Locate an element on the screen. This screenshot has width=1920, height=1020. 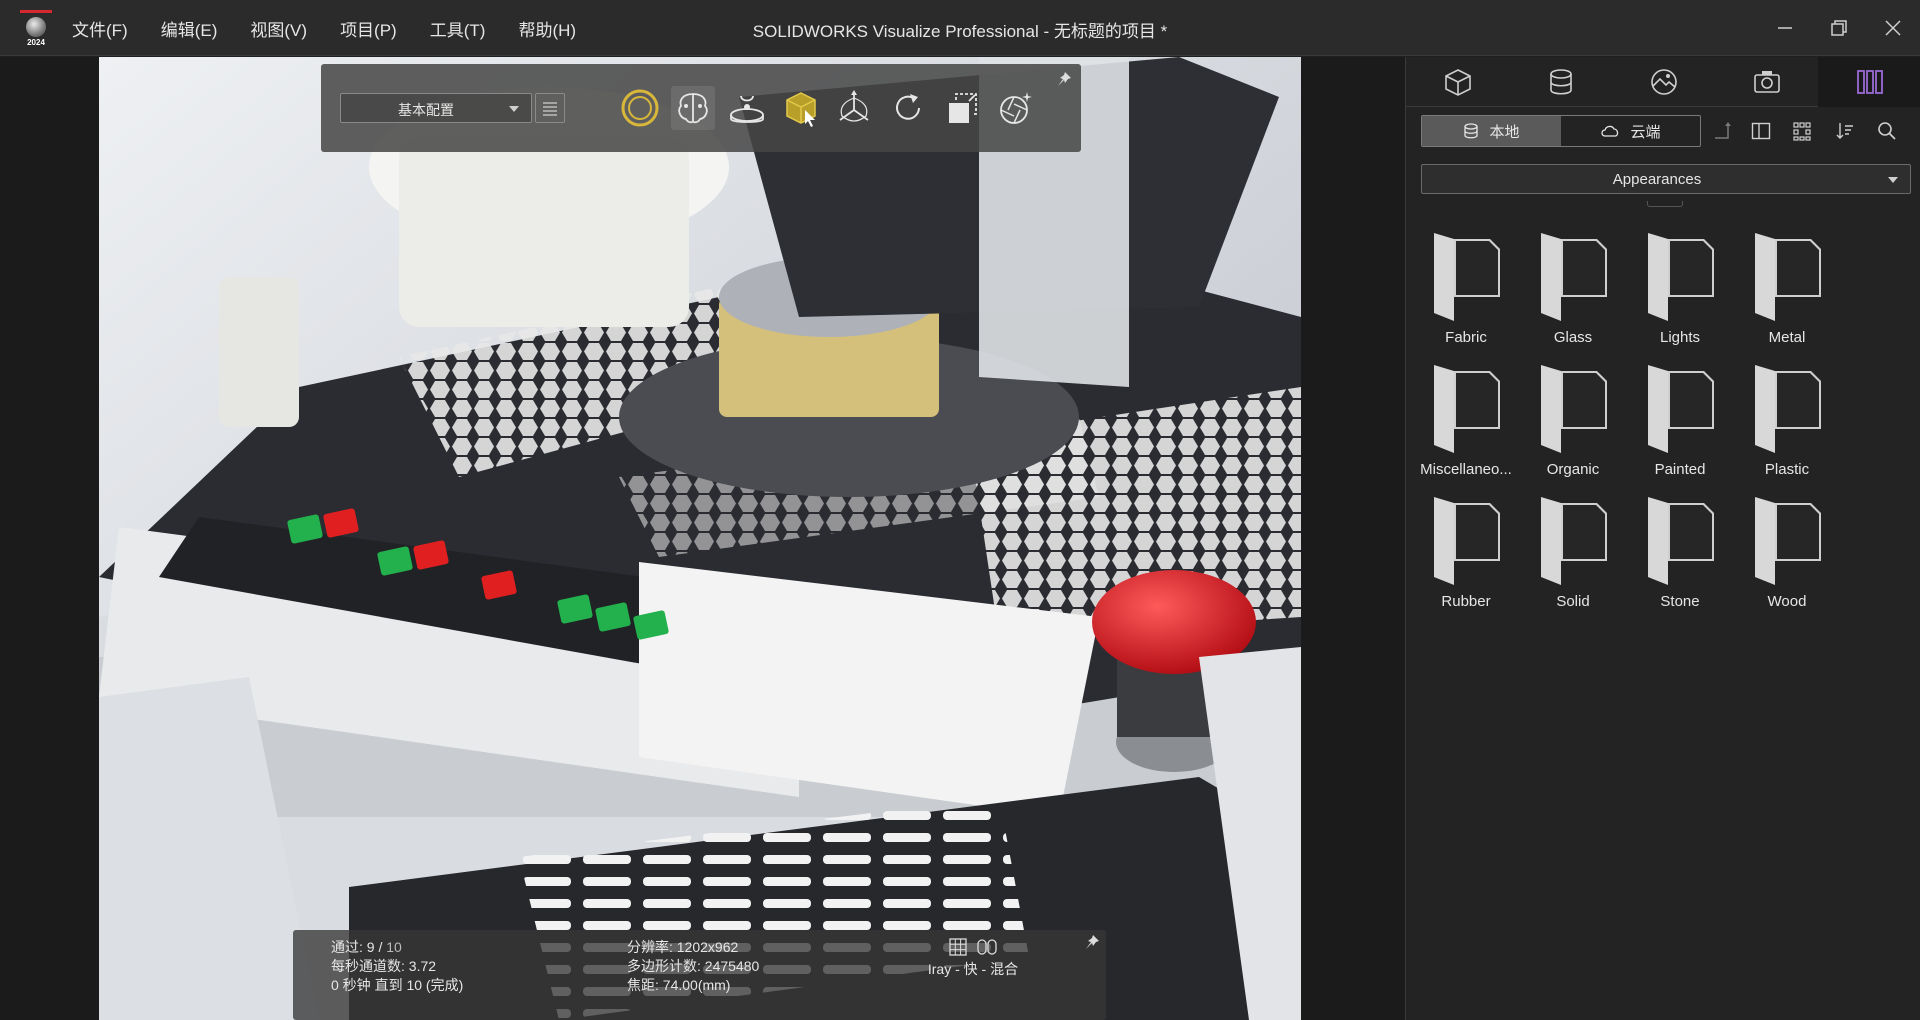
auto-focus-button is located at coordinates (1015, 108).